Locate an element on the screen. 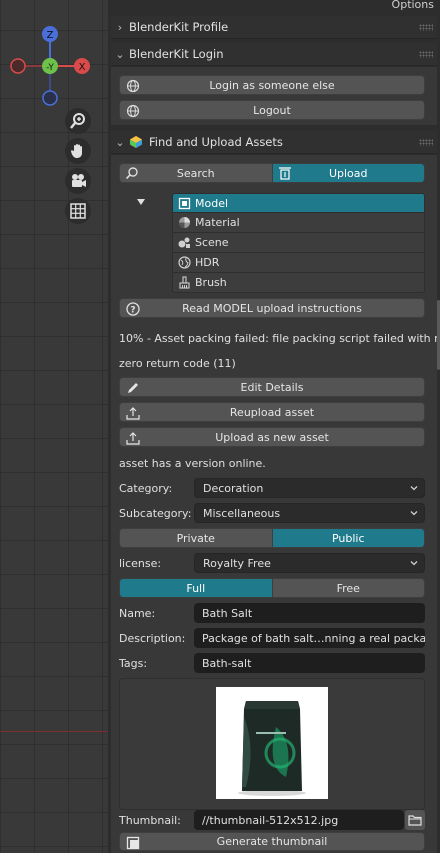 Image resolution: width=440 pixels, height=853 pixels. login-section-body: Login as someone else Logout is located at coordinates (274, 96).